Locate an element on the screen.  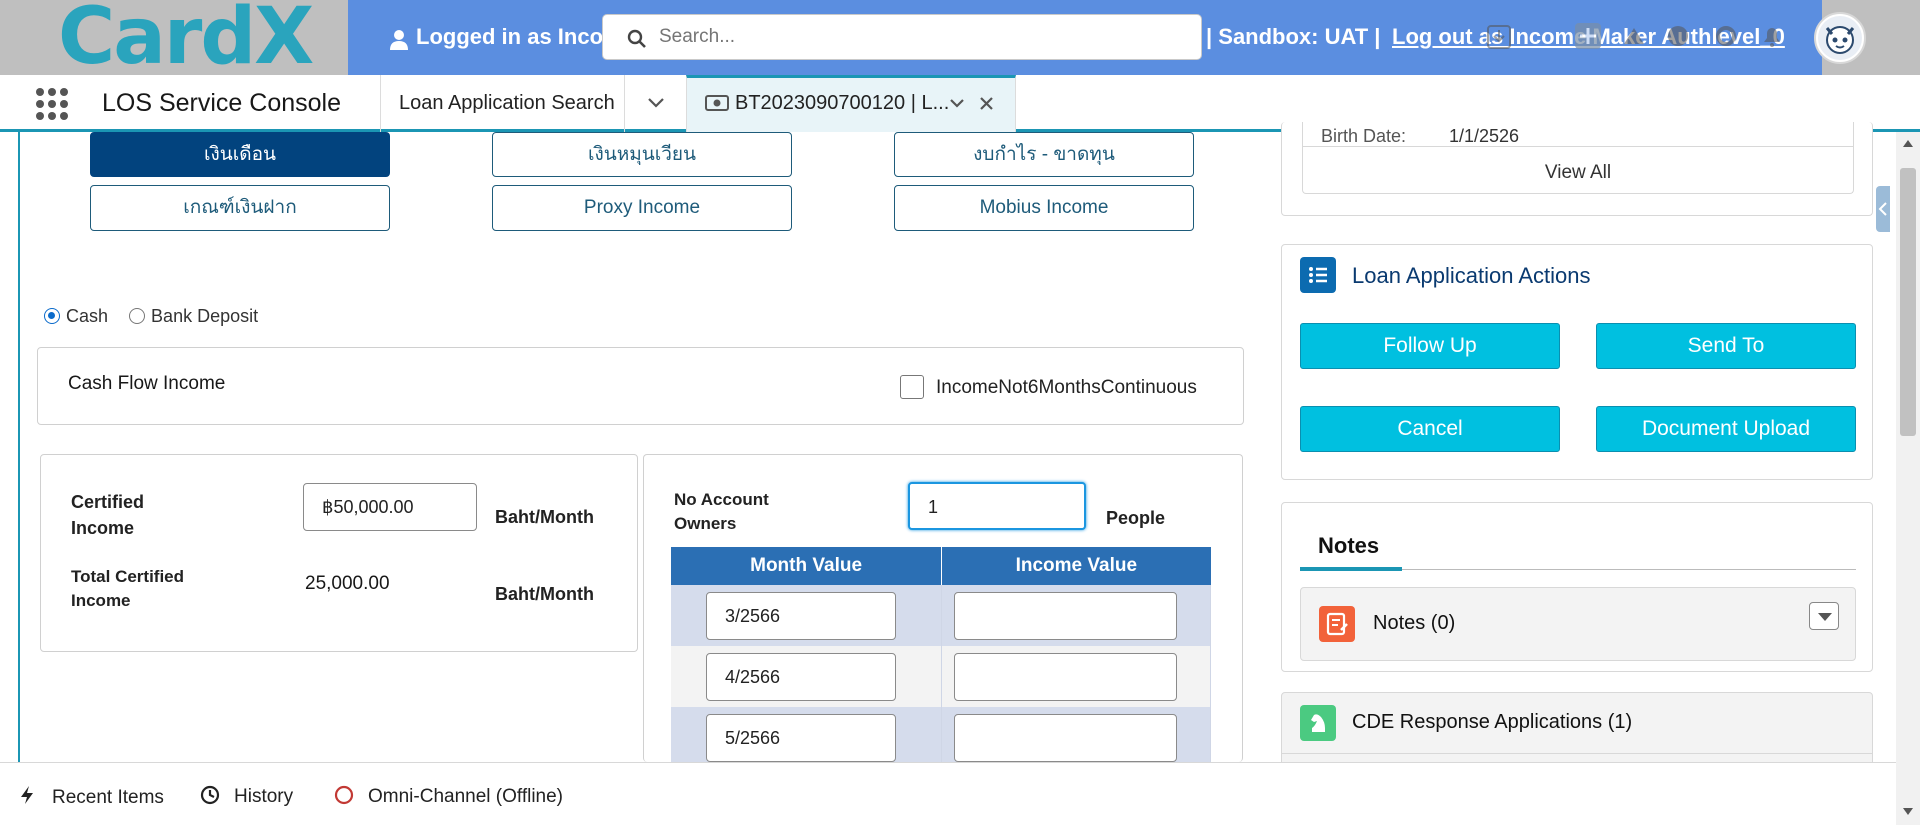
global-search is located at coordinates (902, 37).